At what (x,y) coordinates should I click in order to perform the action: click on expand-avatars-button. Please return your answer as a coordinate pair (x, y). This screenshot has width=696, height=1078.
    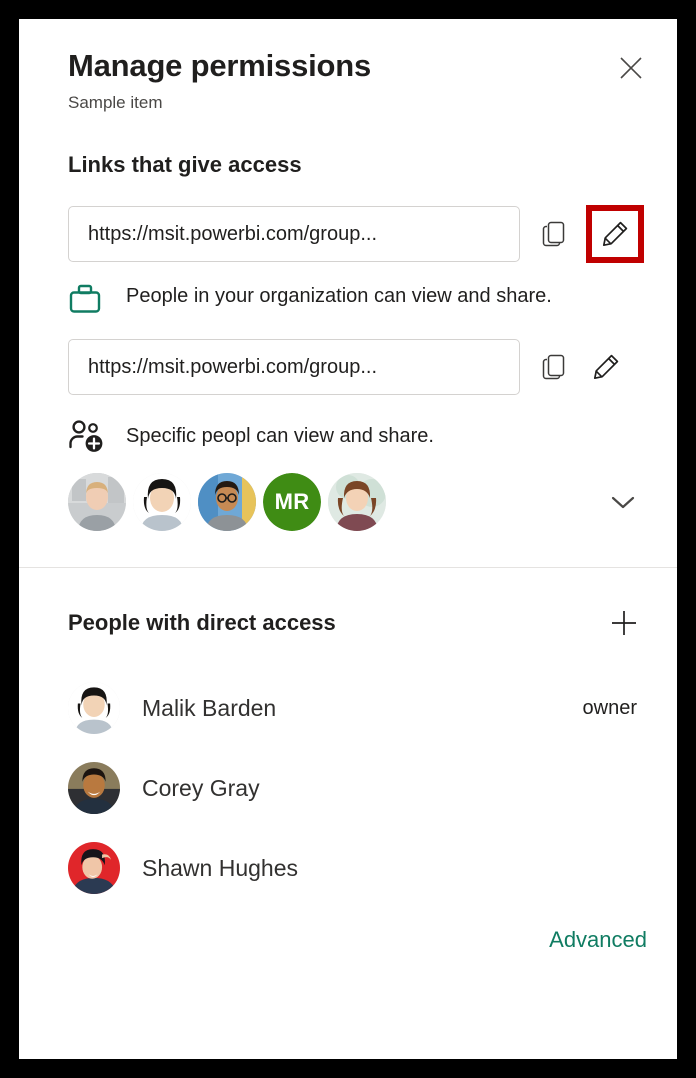
    Looking at the image, I should click on (623, 502).